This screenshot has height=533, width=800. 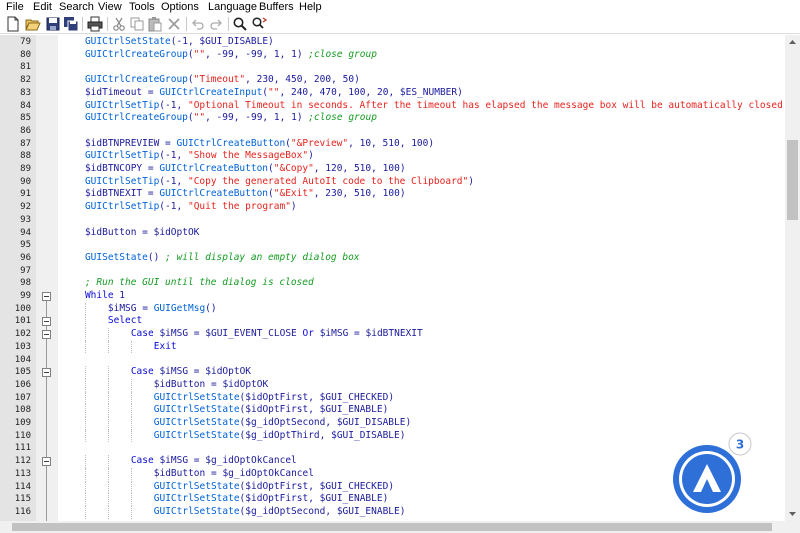 What do you see at coordinates (22, 410) in the screenshot?
I see `line-number: 108` at bounding box center [22, 410].